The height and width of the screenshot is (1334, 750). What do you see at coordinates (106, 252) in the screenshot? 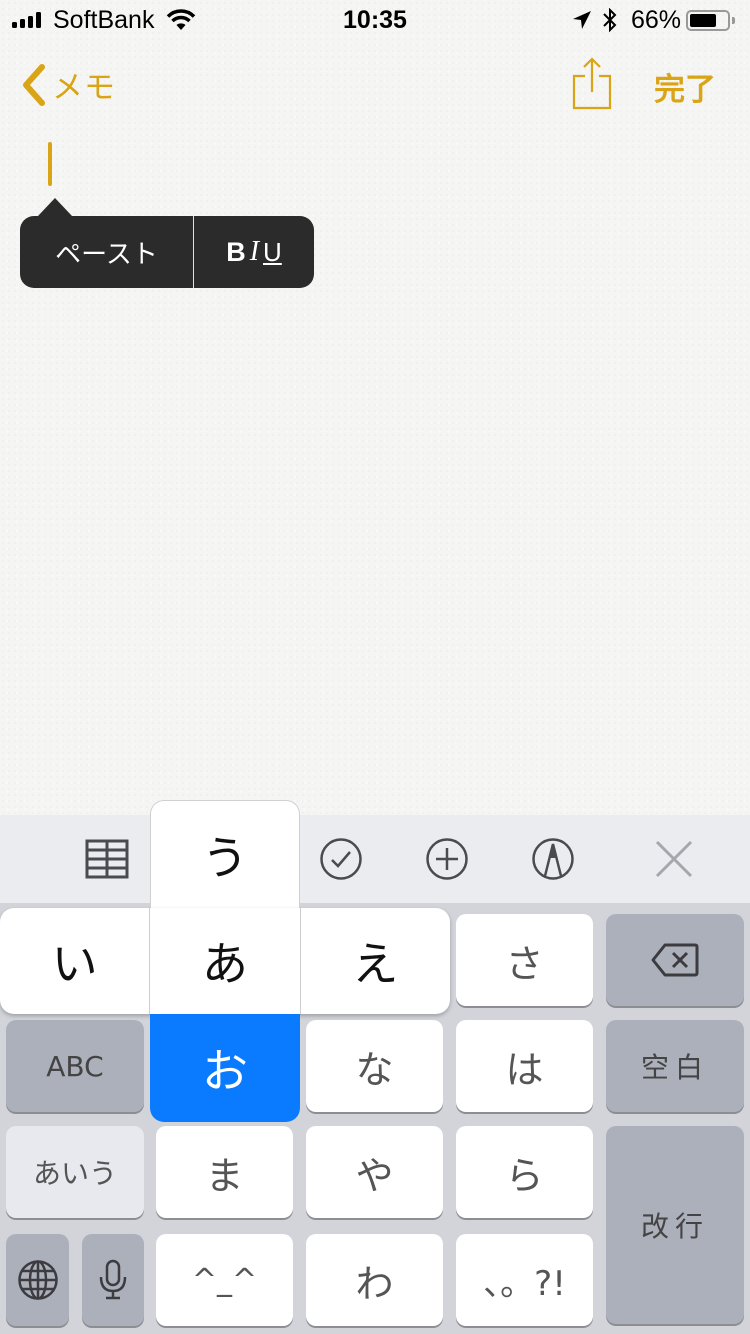
I see `paste-button: ペースト` at bounding box center [106, 252].